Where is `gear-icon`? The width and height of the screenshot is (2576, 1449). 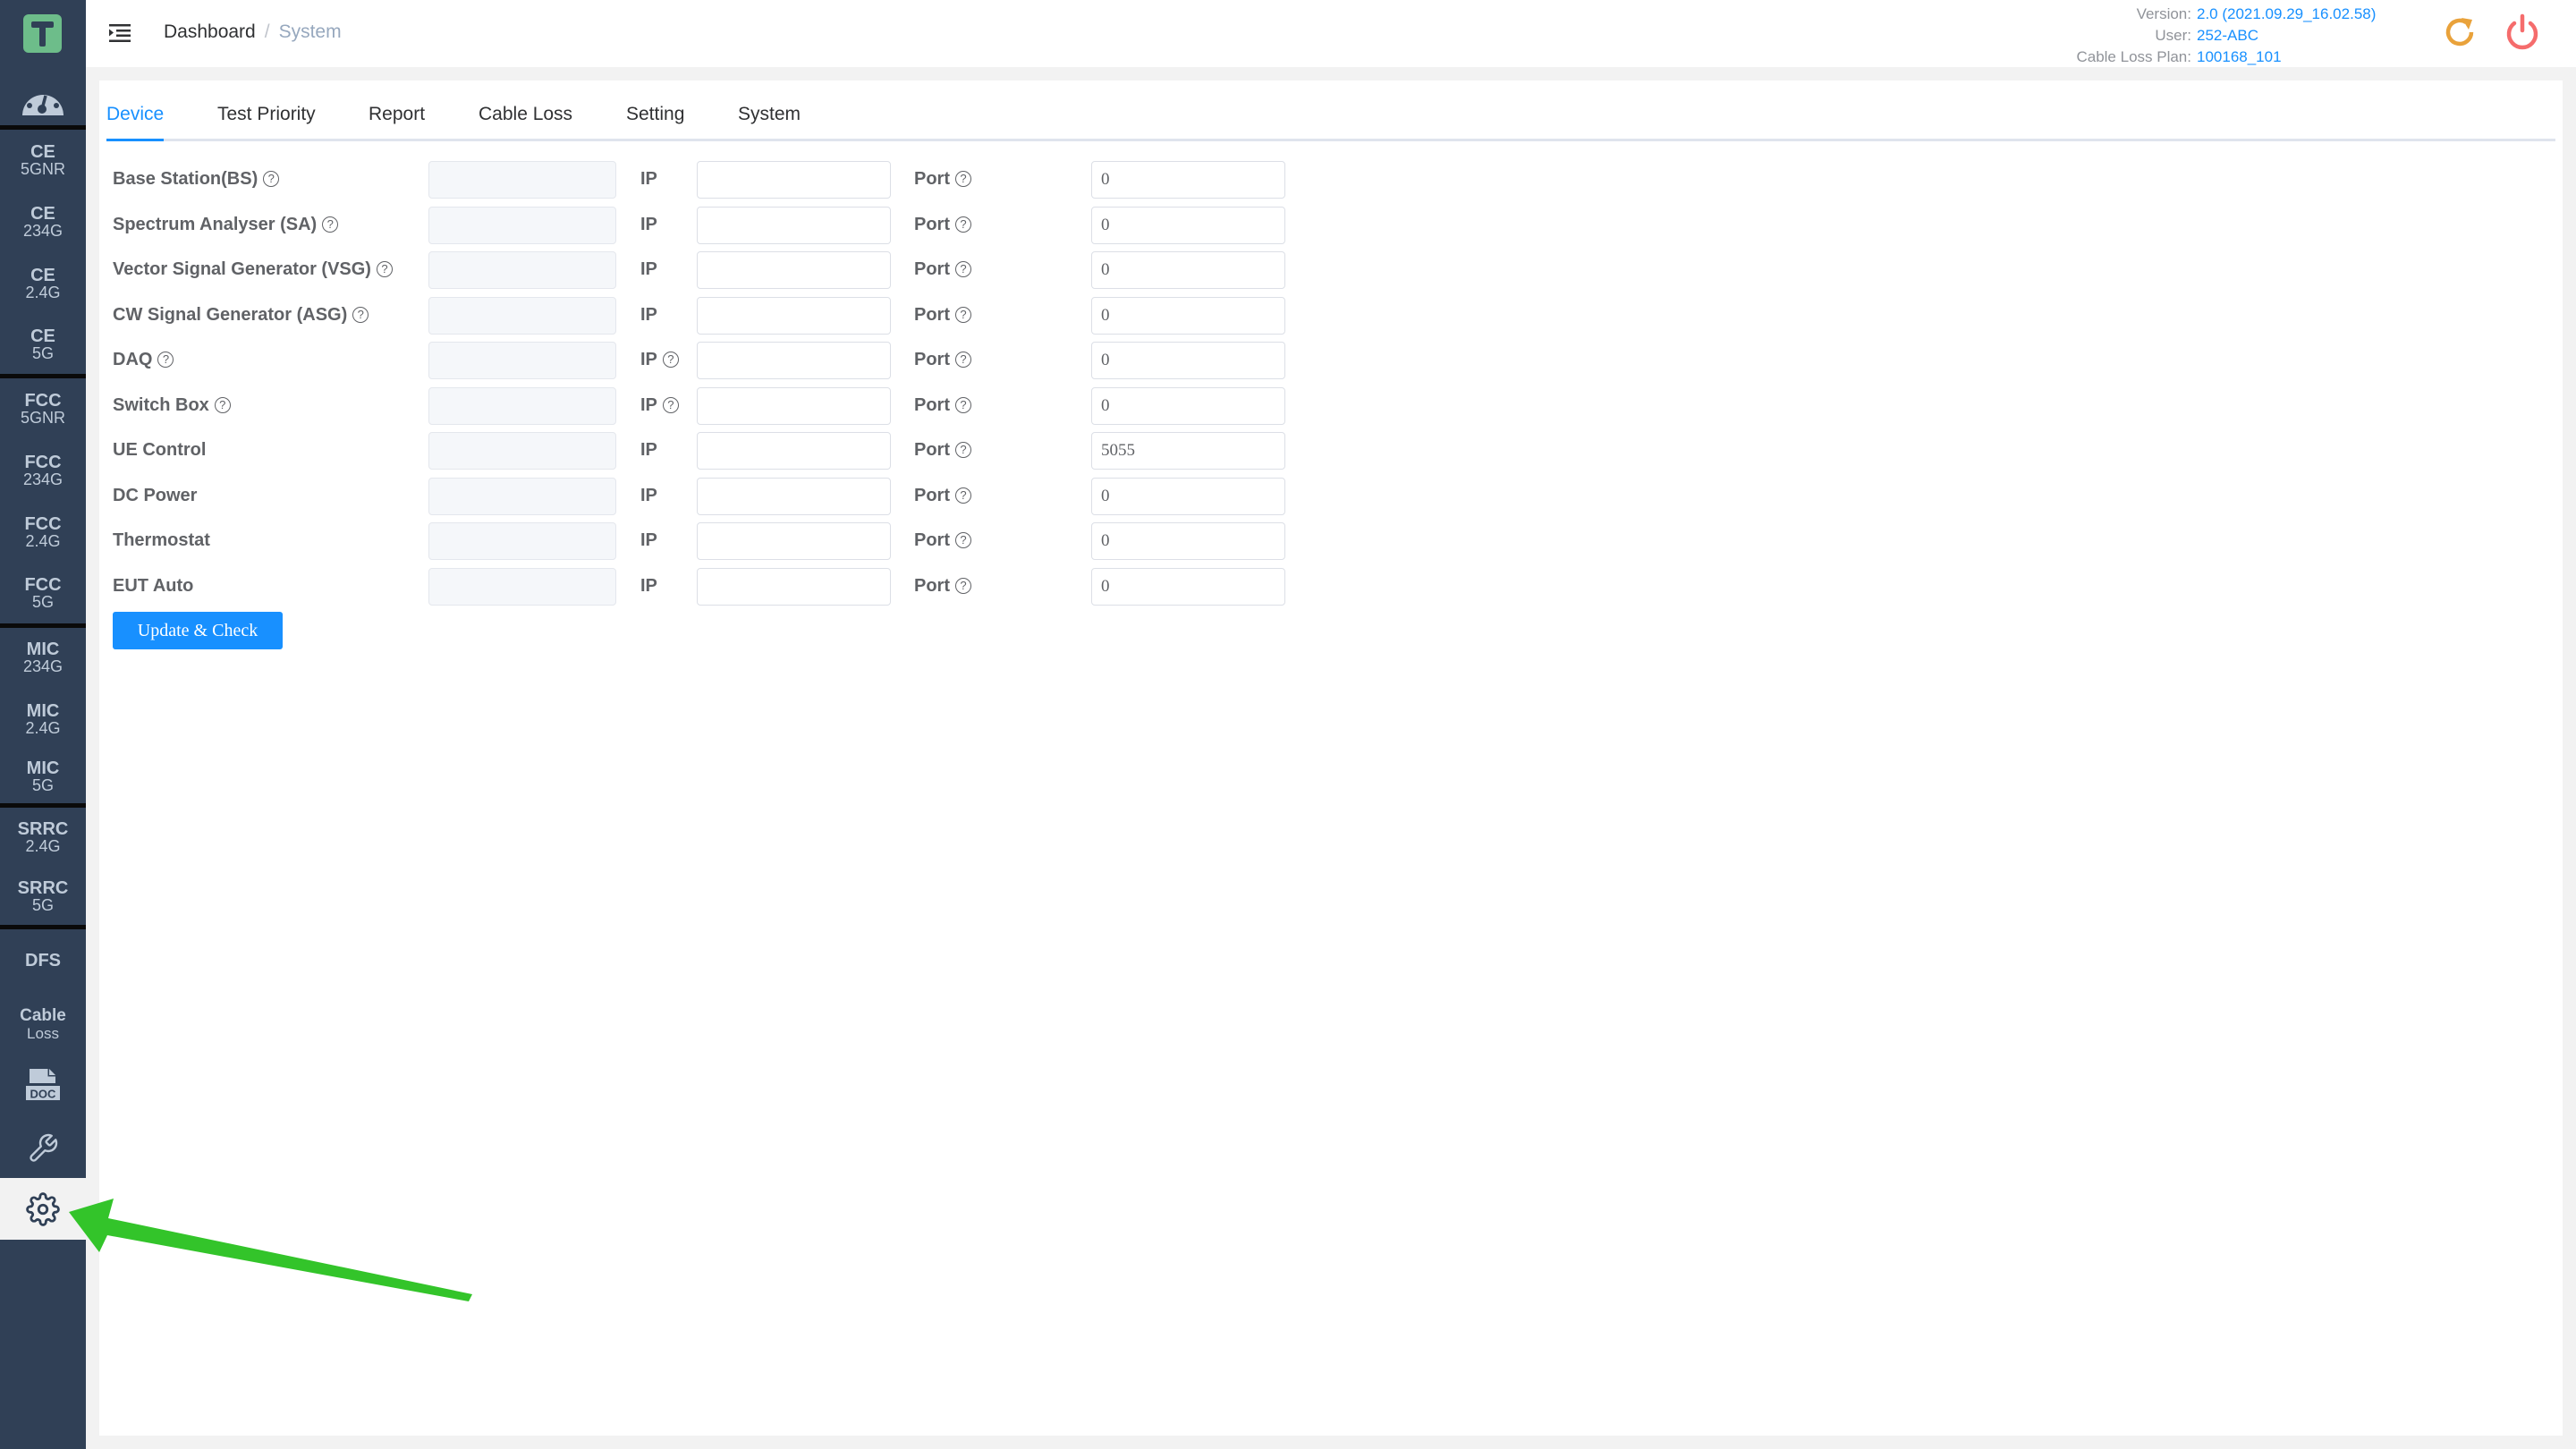
gear-icon is located at coordinates (43, 1208).